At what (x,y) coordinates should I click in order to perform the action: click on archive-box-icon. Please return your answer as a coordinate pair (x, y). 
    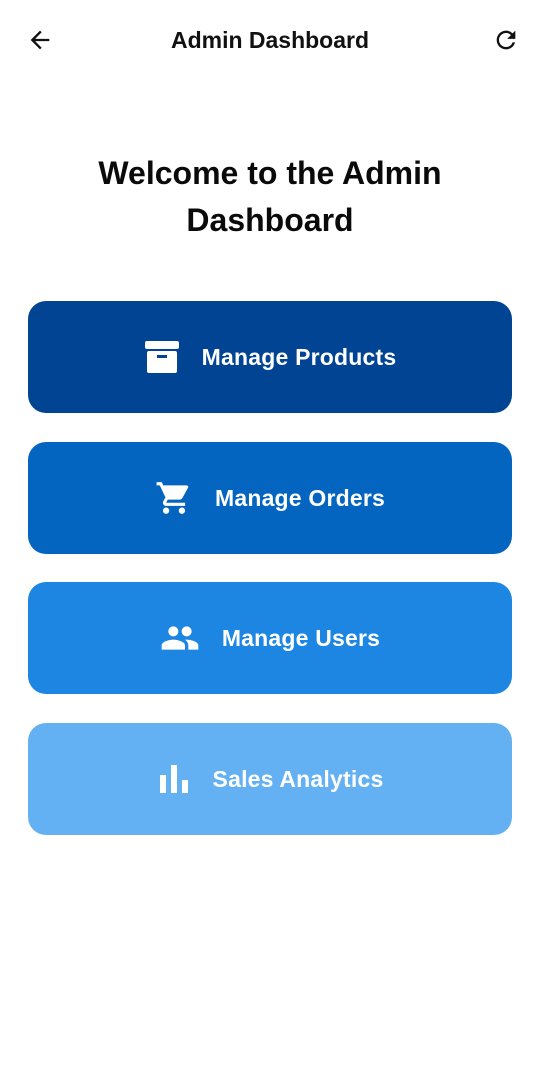
    Looking at the image, I should click on (162, 357).